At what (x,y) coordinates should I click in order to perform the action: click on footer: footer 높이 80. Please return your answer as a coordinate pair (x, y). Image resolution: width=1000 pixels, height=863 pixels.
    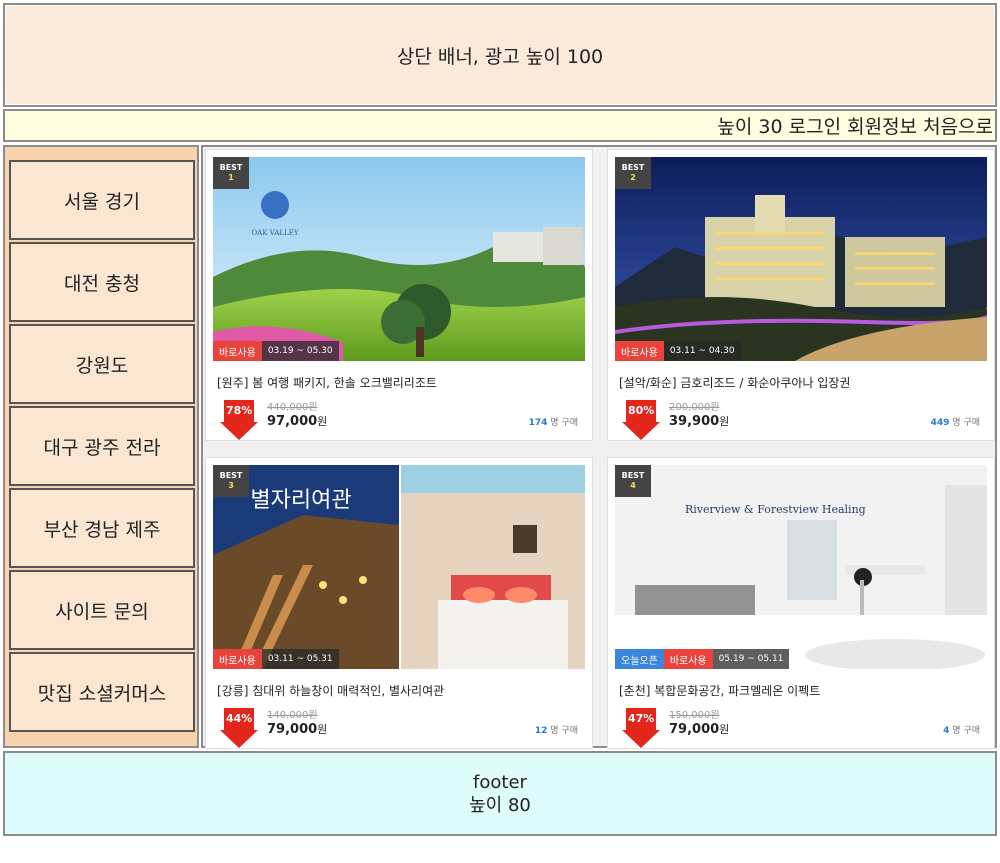
    Looking at the image, I should click on (500, 793).